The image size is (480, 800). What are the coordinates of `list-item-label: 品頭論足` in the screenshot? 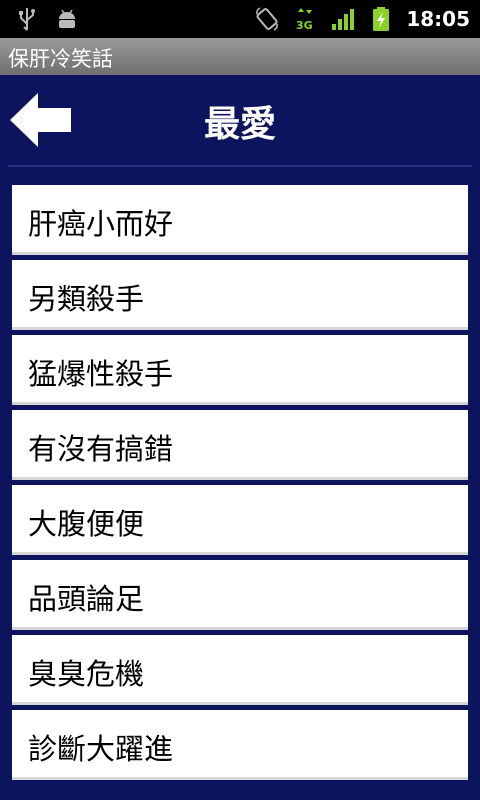 It's located at (86, 599).